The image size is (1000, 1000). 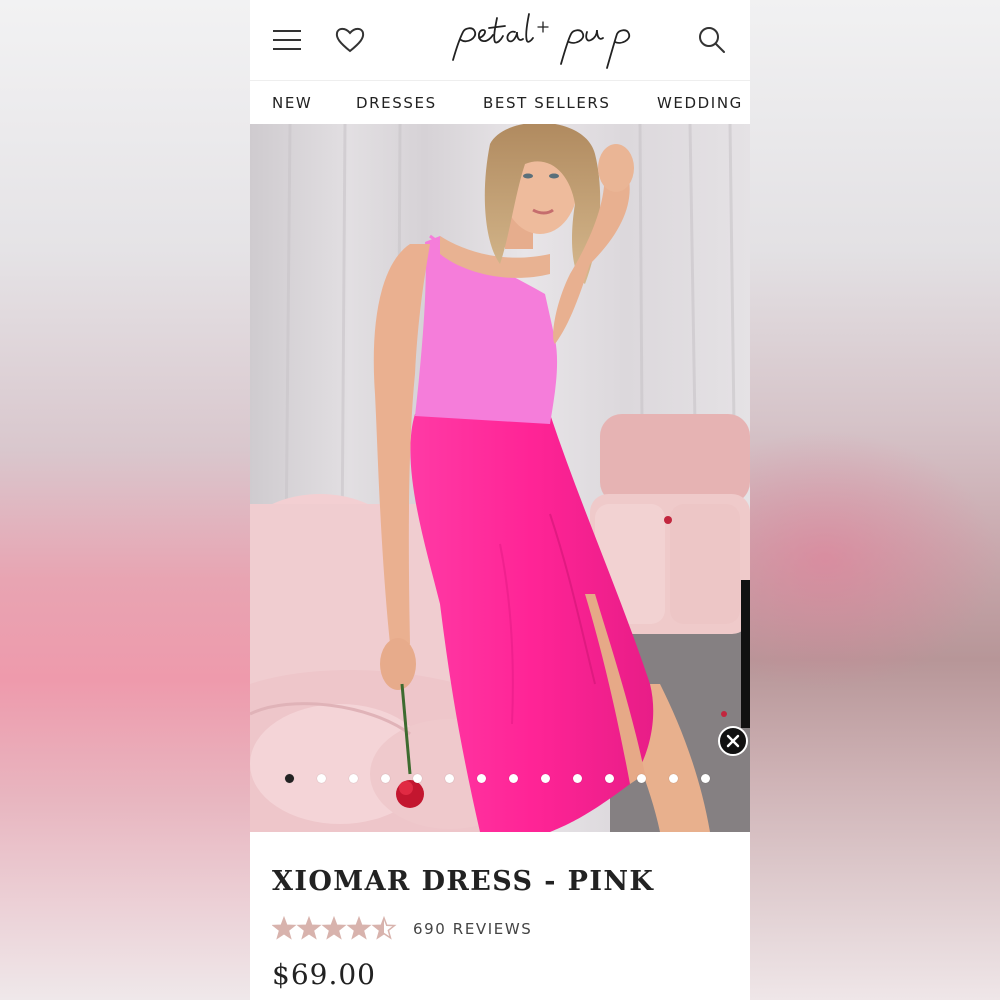 I want to click on search-icon, so click(x=712, y=40).